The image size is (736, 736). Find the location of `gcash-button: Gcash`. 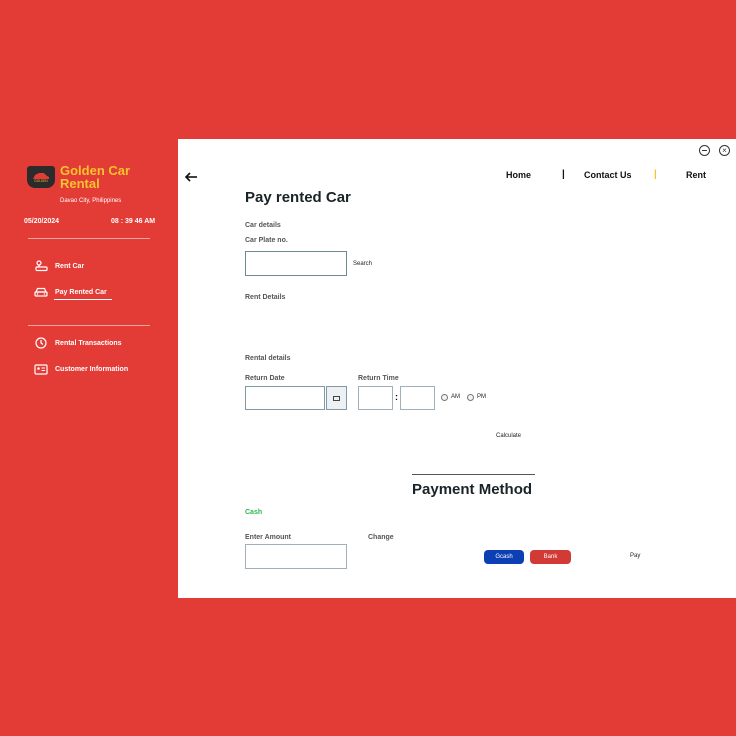

gcash-button: Gcash is located at coordinates (504, 557).